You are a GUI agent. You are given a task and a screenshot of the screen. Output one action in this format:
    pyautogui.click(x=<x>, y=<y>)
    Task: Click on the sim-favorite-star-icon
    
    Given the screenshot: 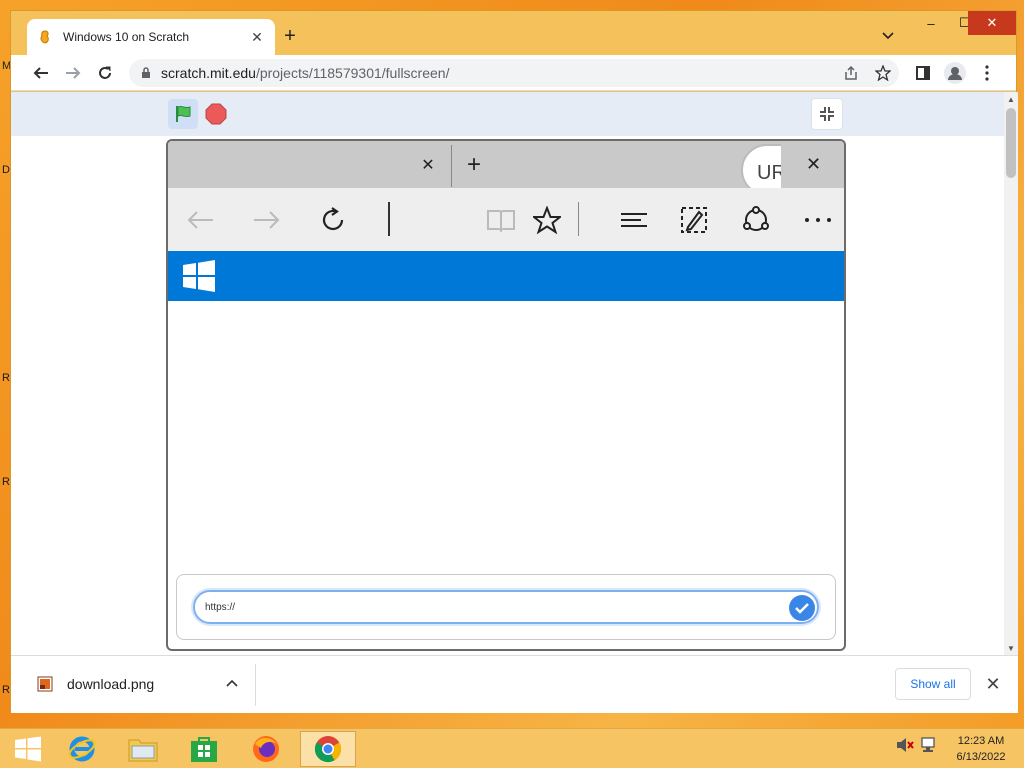 What is the action you would take?
    pyautogui.click(x=547, y=220)
    